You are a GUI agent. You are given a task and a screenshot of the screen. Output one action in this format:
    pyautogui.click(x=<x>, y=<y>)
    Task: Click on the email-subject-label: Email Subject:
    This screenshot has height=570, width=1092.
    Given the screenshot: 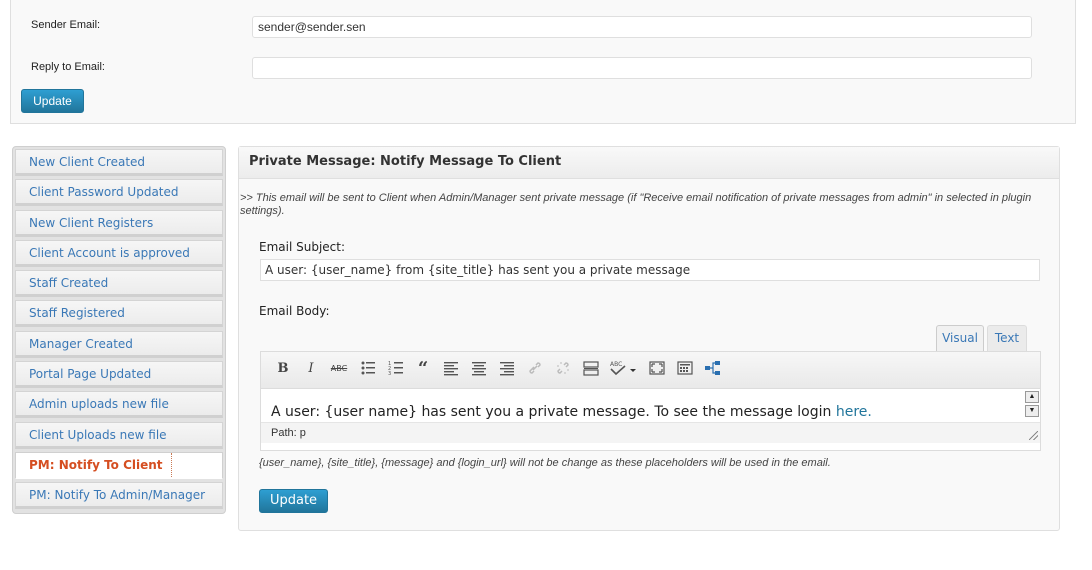 What is the action you would take?
    pyautogui.click(x=302, y=247)
    